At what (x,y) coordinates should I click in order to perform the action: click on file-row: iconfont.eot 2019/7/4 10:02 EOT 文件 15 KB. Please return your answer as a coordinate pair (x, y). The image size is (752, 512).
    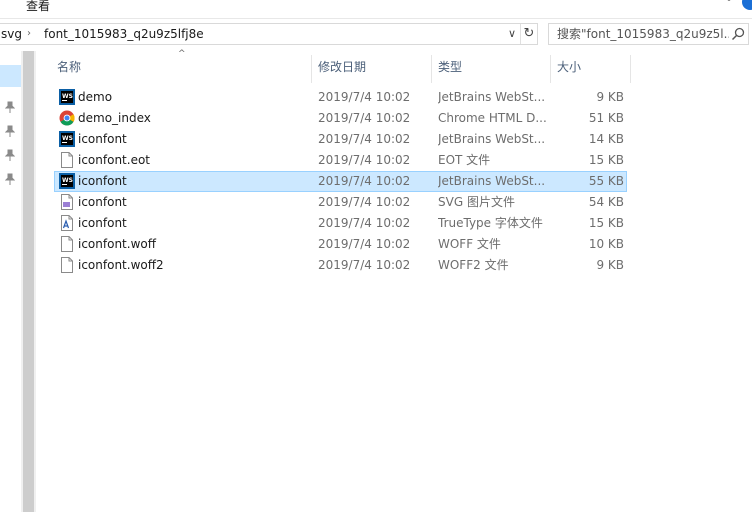
    Looking at the image, I should click on (340, 160).